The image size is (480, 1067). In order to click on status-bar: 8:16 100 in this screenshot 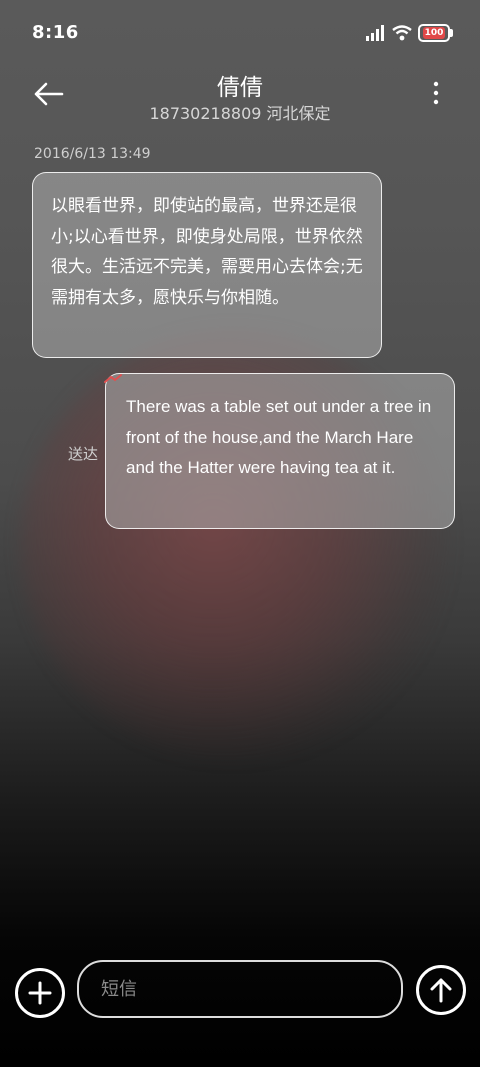, I will do `click(240, 33)`.